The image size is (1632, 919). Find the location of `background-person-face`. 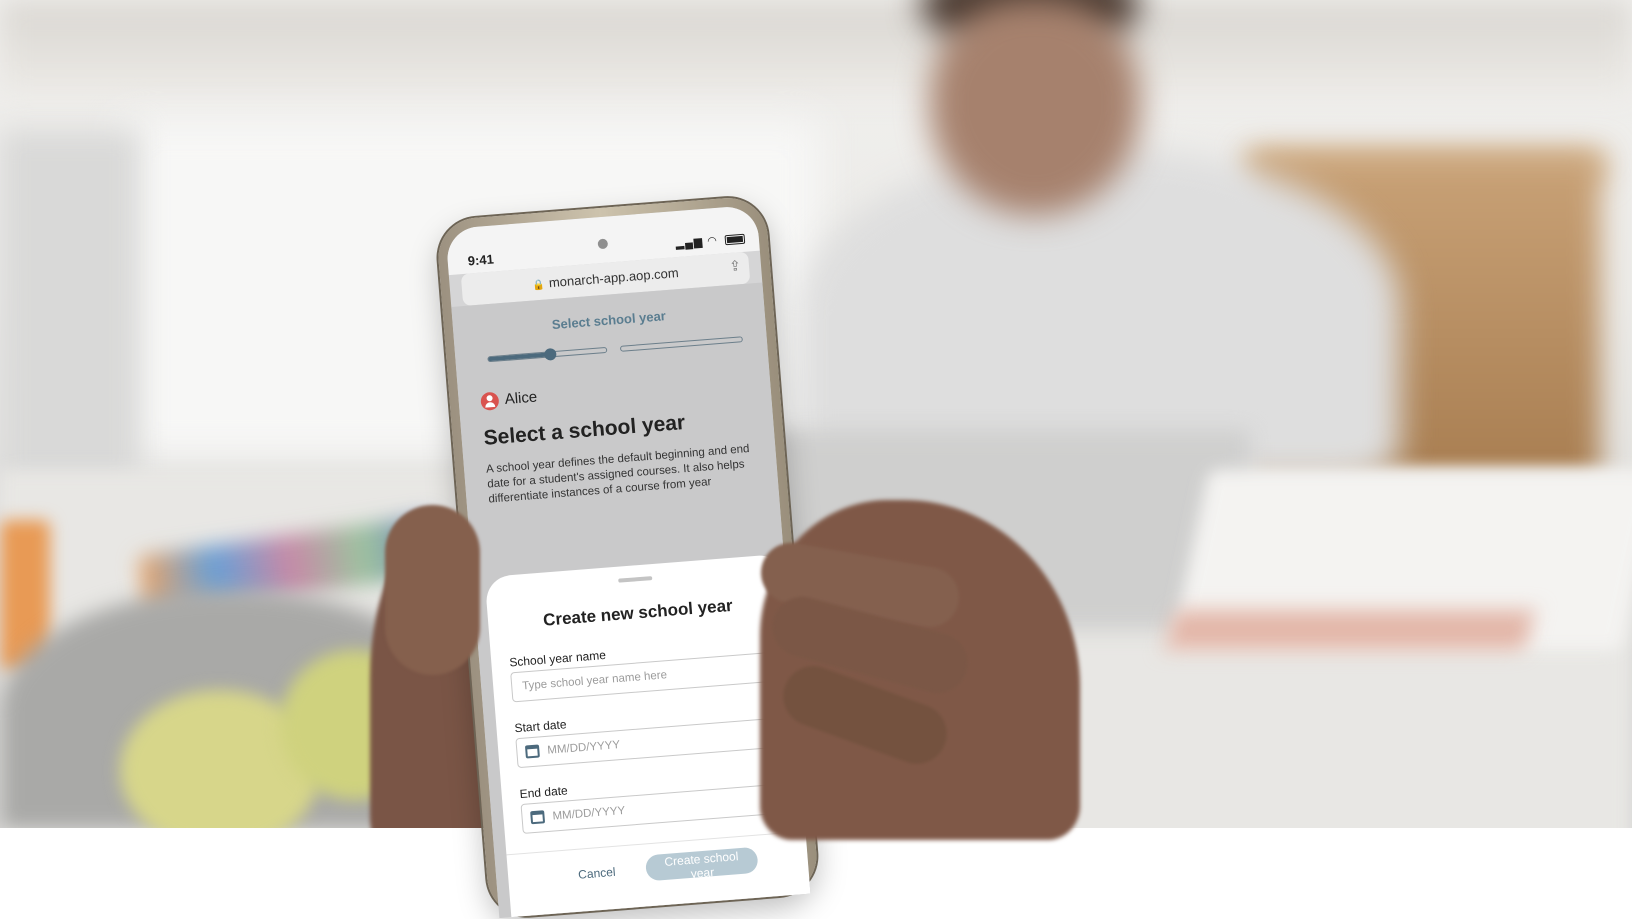

background-person-face is located at coordinates (1035, 107).